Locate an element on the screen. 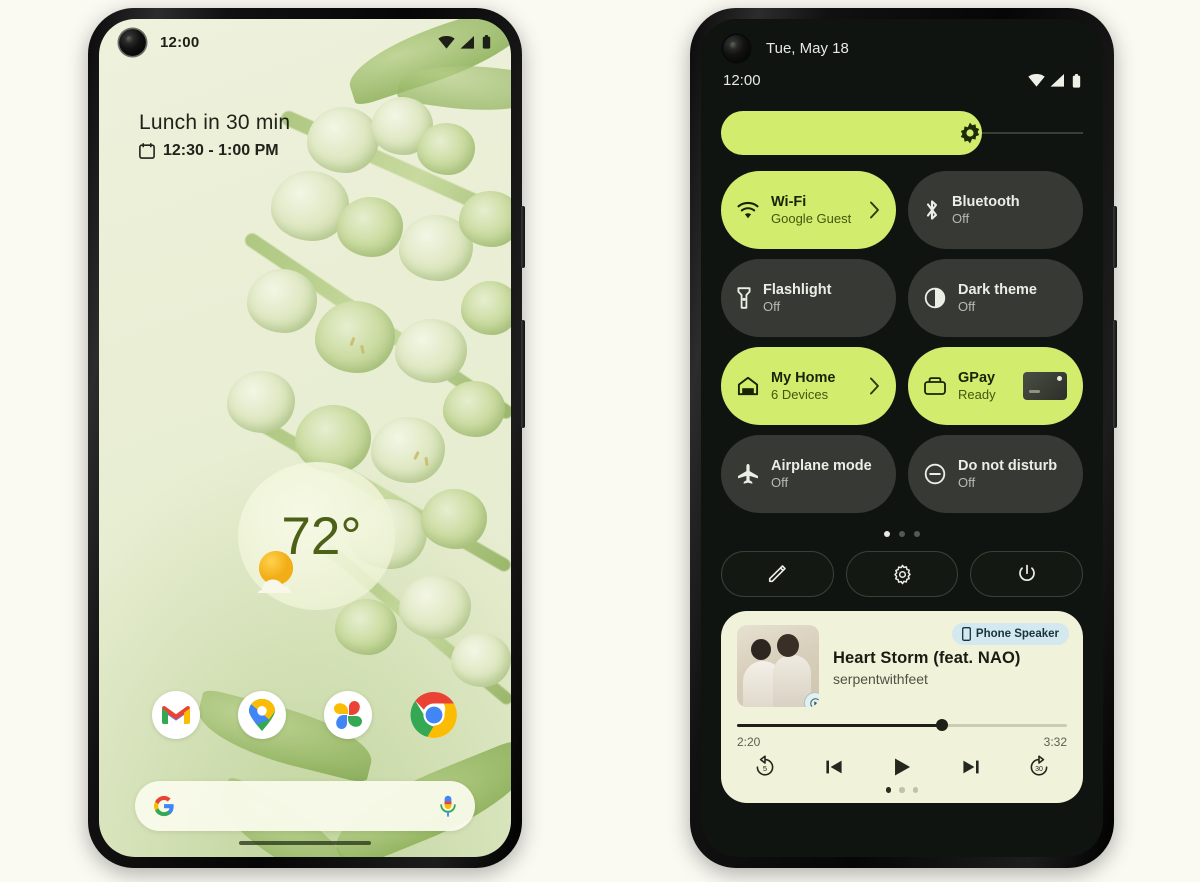 The image size is (1200, 882). tile-dark-theme: Dark theme Off is located at coordinates (995, 298).